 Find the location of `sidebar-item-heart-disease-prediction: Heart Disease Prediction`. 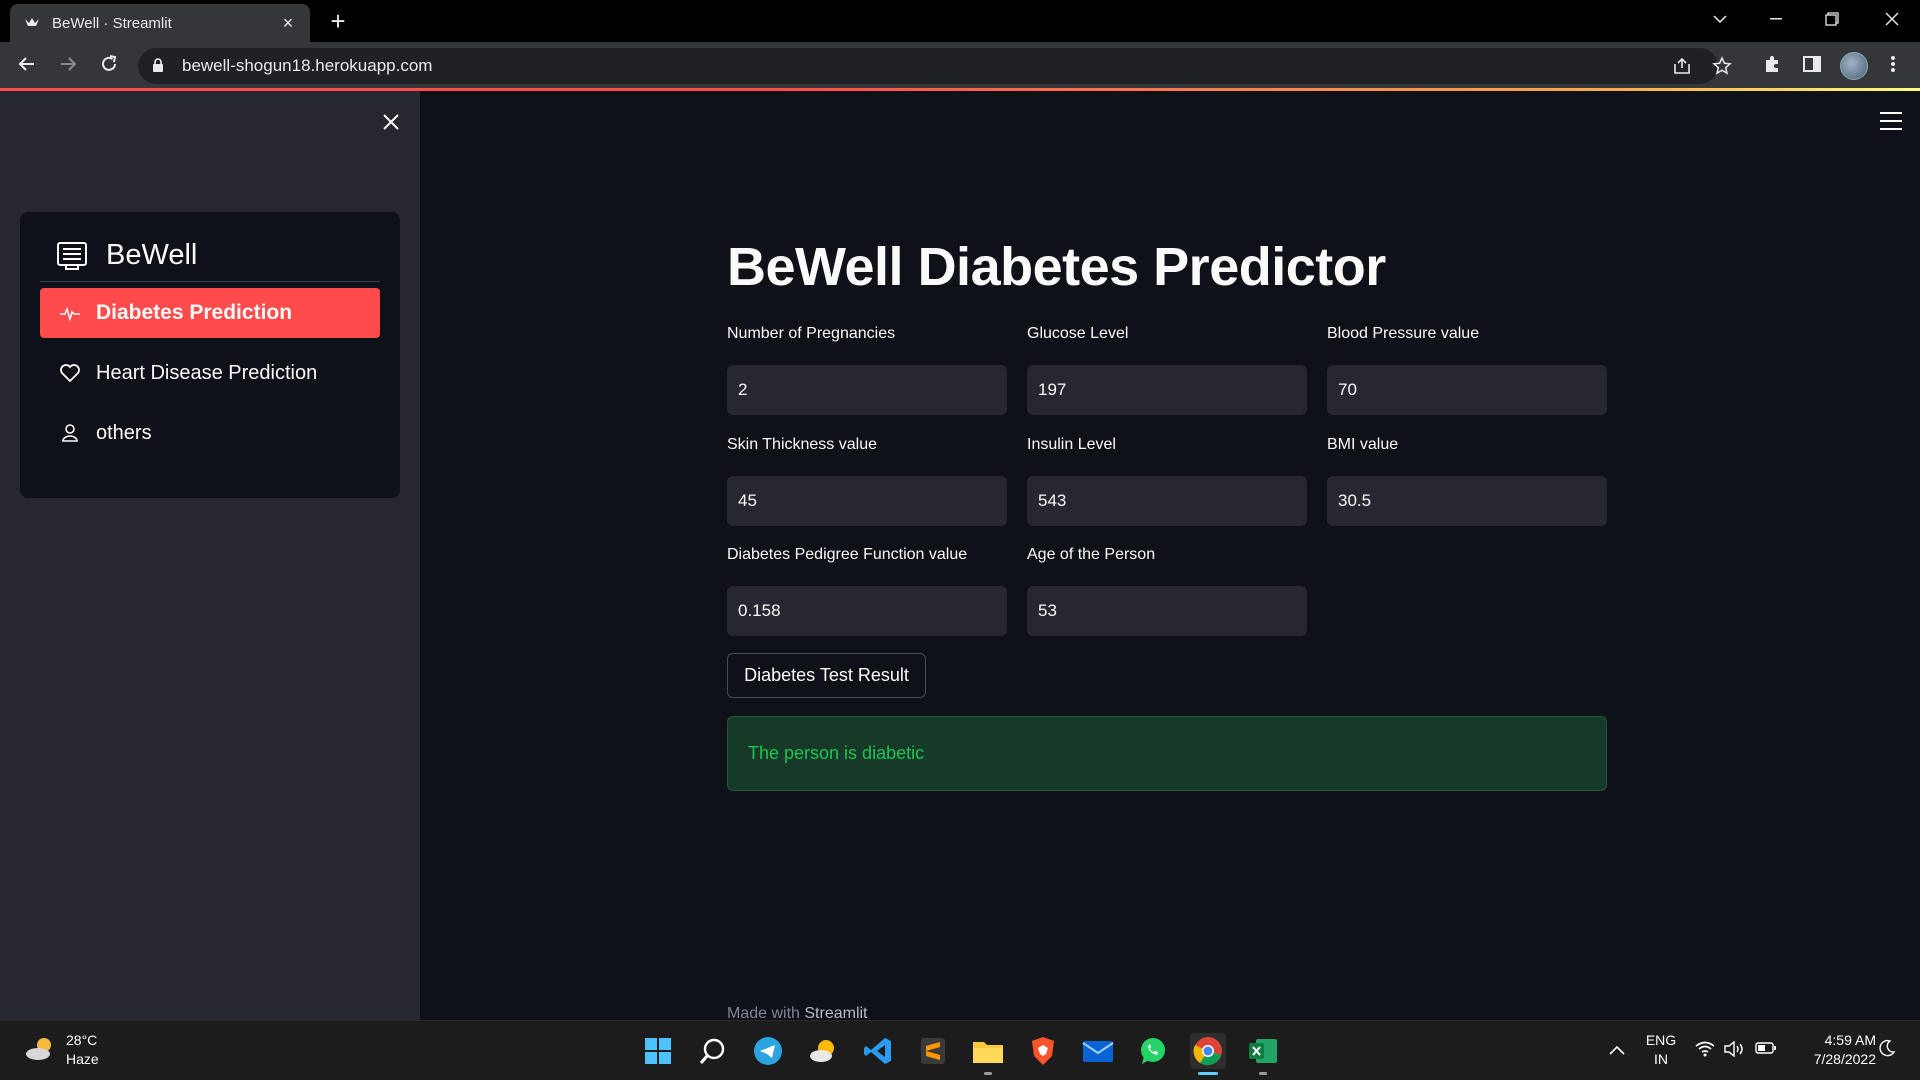

sidebar-item-heart-disease-prediction: Heart Disease Prediction is located at coordinates (210, 373).